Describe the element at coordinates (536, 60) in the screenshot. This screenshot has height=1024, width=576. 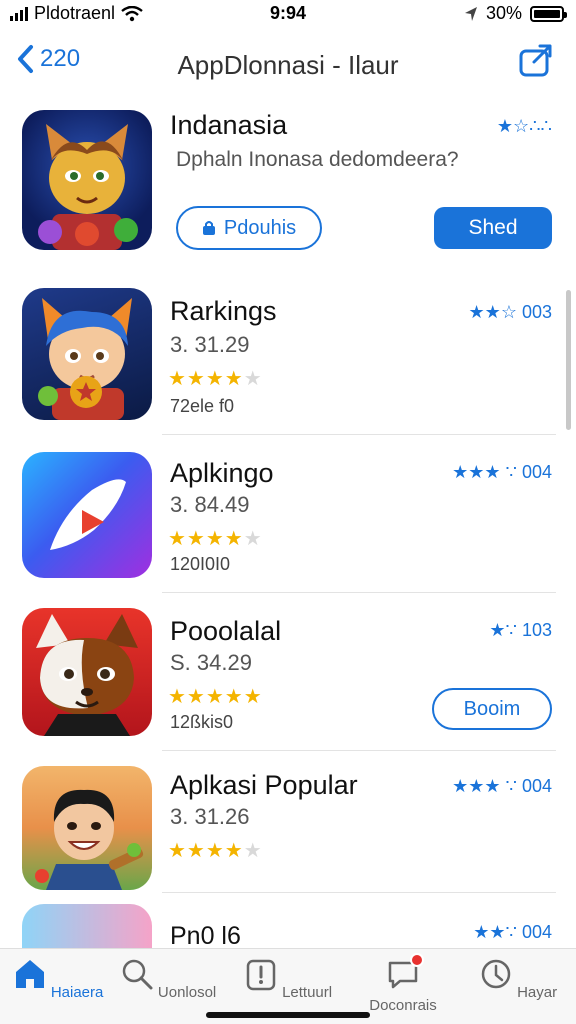
I see `share-icon` at that location.